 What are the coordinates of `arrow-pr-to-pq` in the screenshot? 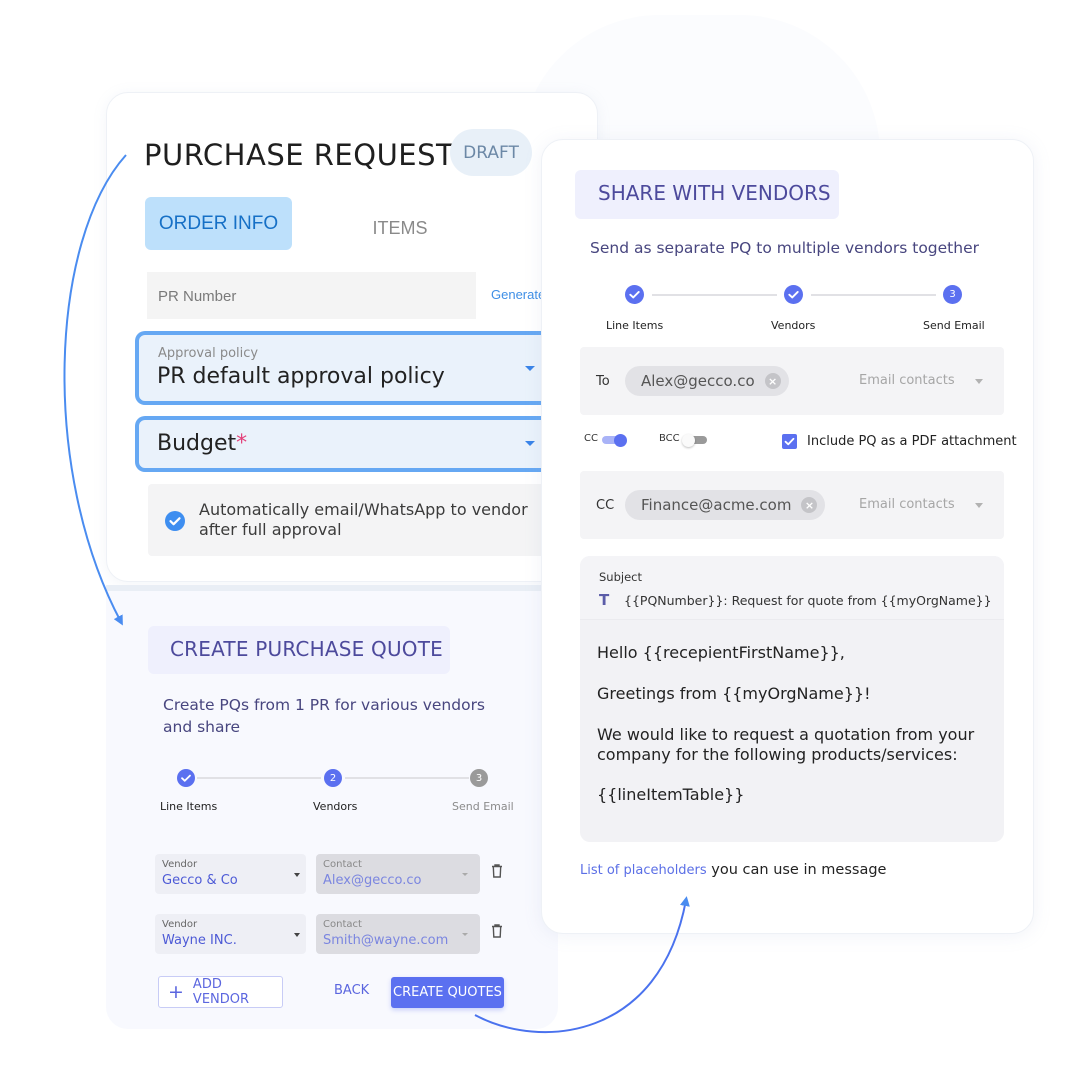 It's located at (95, 390).